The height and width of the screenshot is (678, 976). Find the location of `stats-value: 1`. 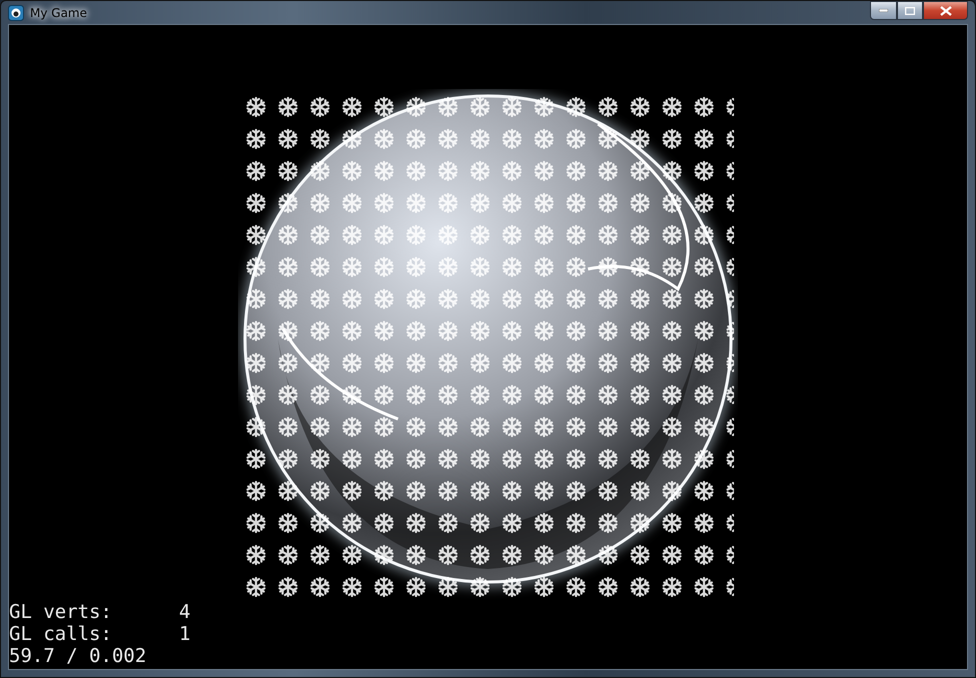

stats-value: 1 is located at coordinates (184, 634).